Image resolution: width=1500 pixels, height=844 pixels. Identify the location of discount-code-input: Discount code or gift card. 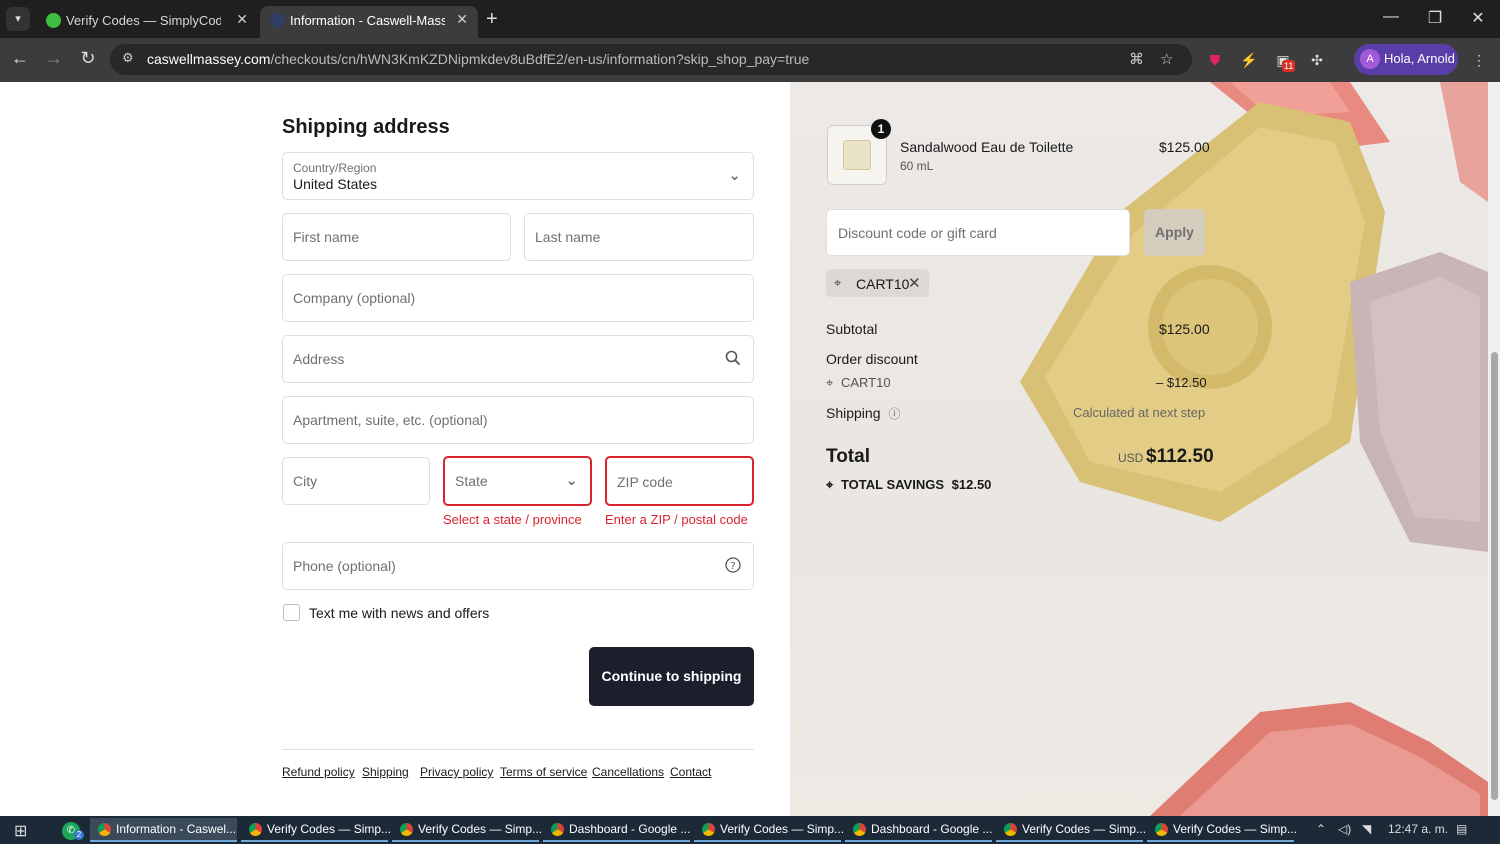
(978, 232).